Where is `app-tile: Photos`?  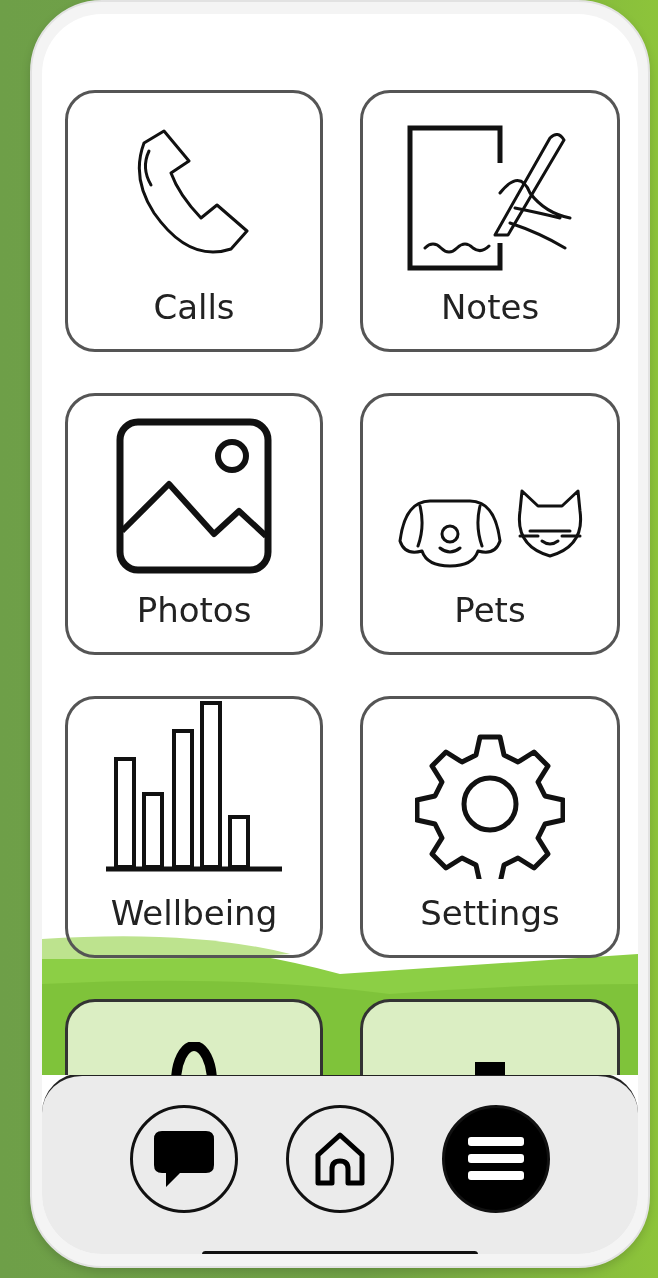
app-tile: Photos is located at coordinates (194, 524).